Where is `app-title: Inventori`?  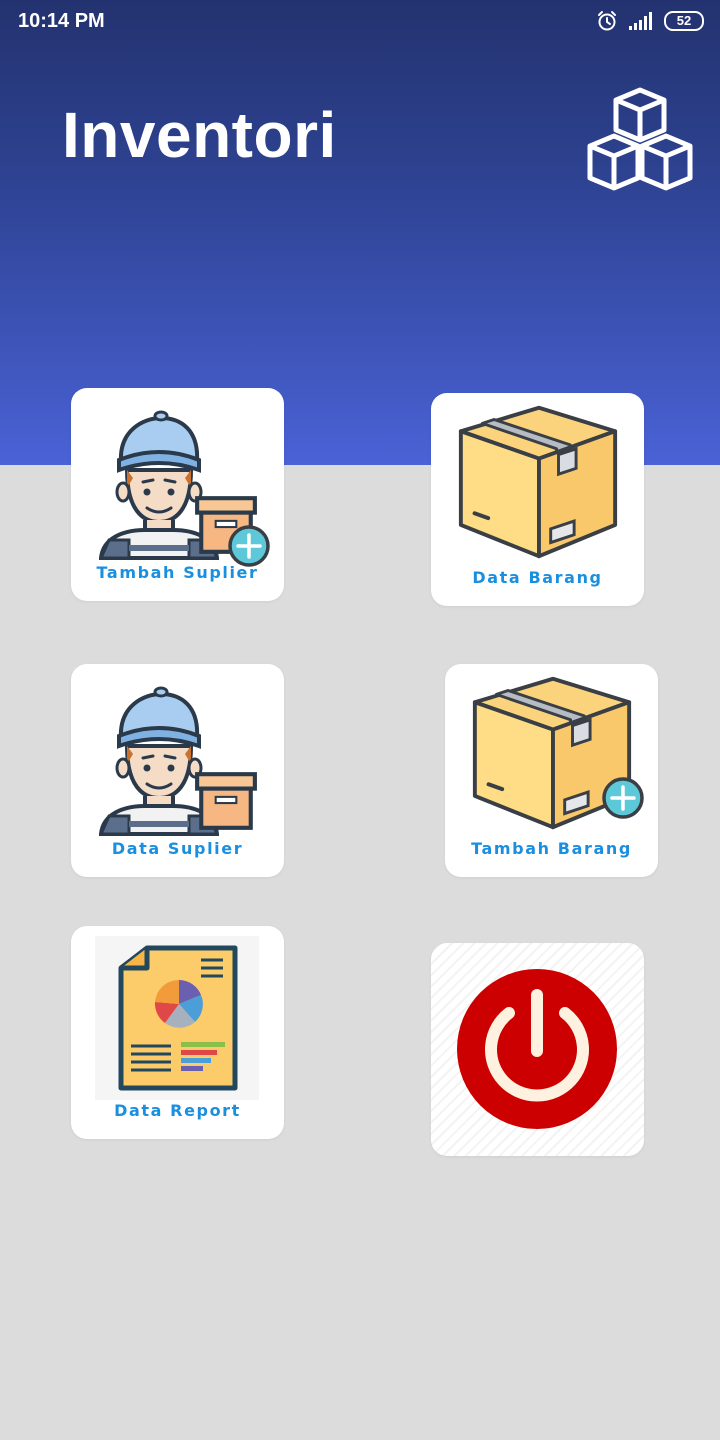 app-title: Inventori is located at coordinates (199, 135).